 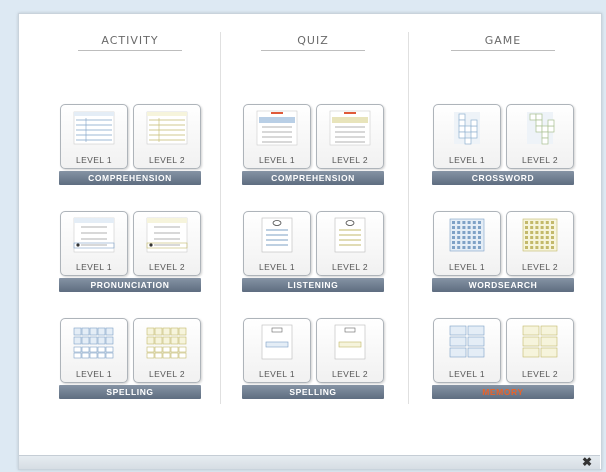 I want to click on group-activity-pronunciation: LEVEL 1 LEVEL 2 PRONUNCIATION, so click(x=130, y=253).